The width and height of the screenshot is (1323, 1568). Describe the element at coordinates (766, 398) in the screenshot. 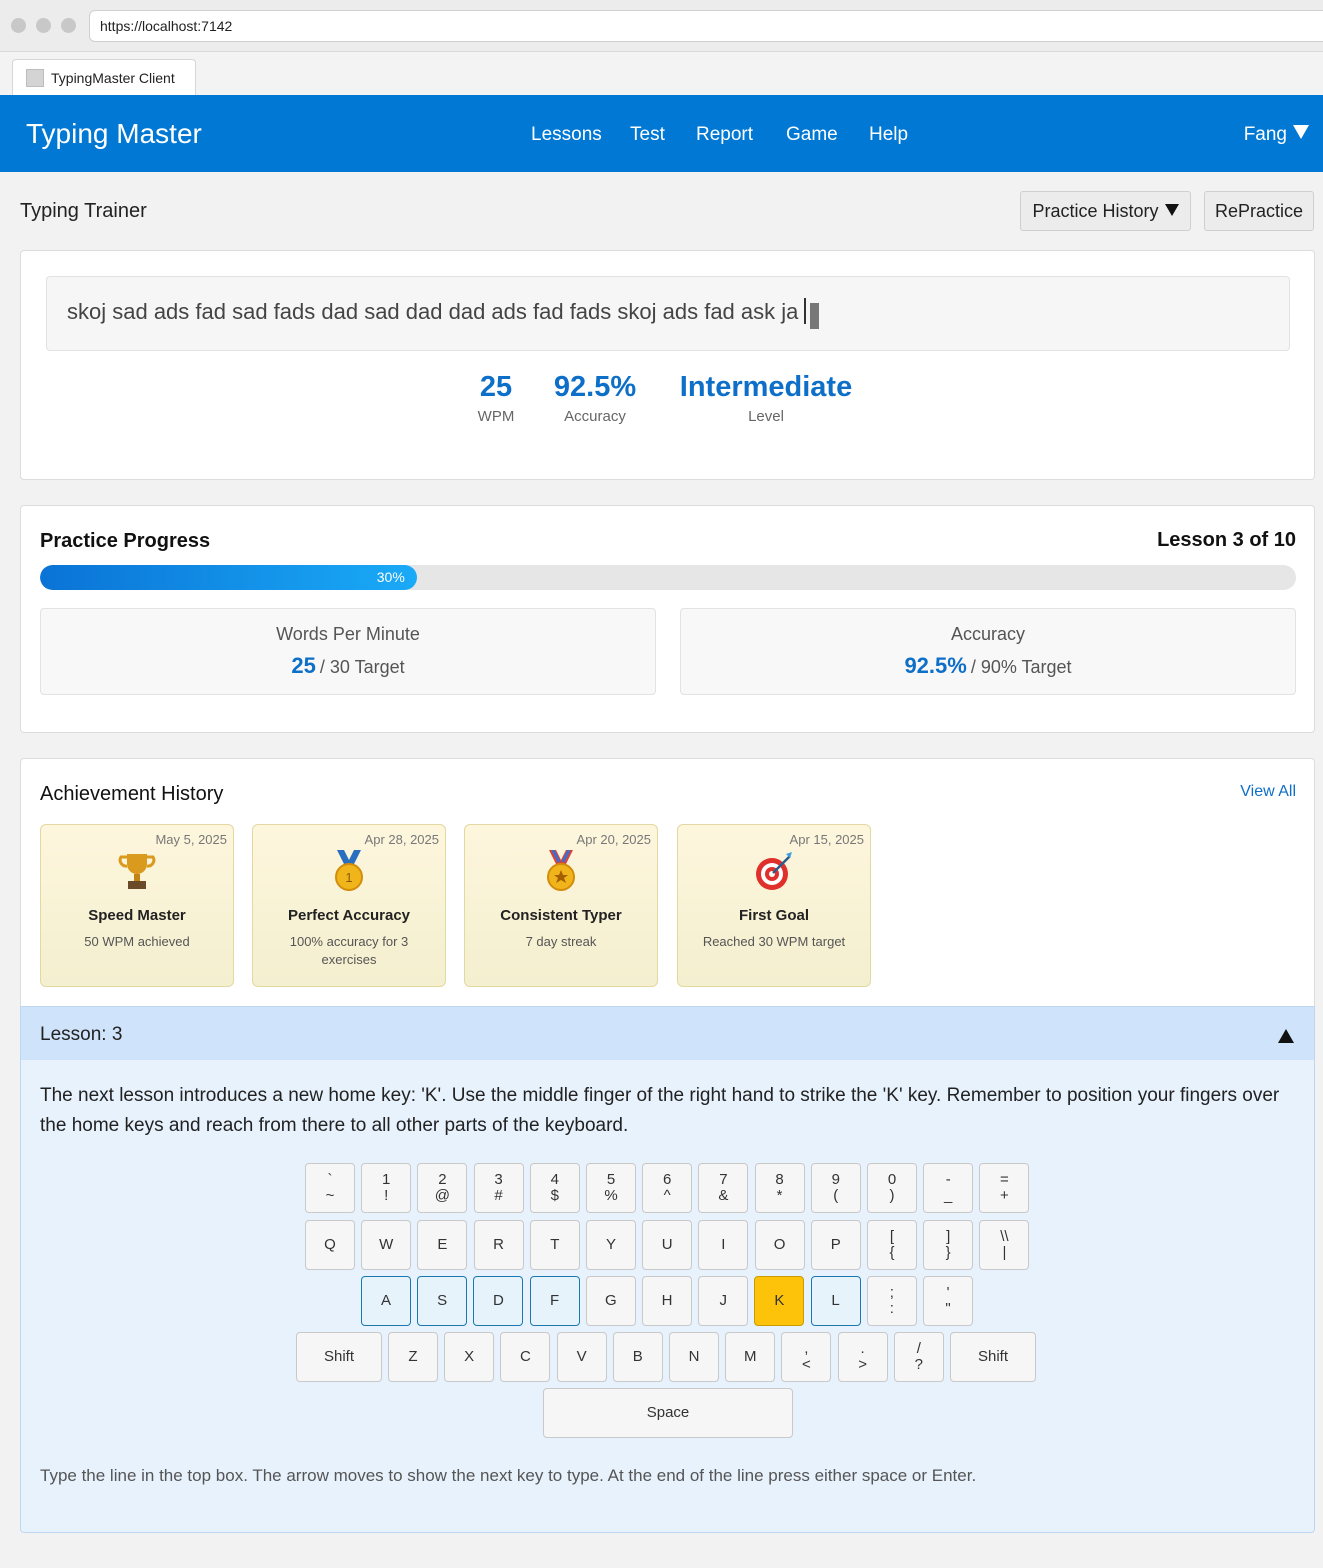

I see `level-stat: Intermediate Level` at that location.